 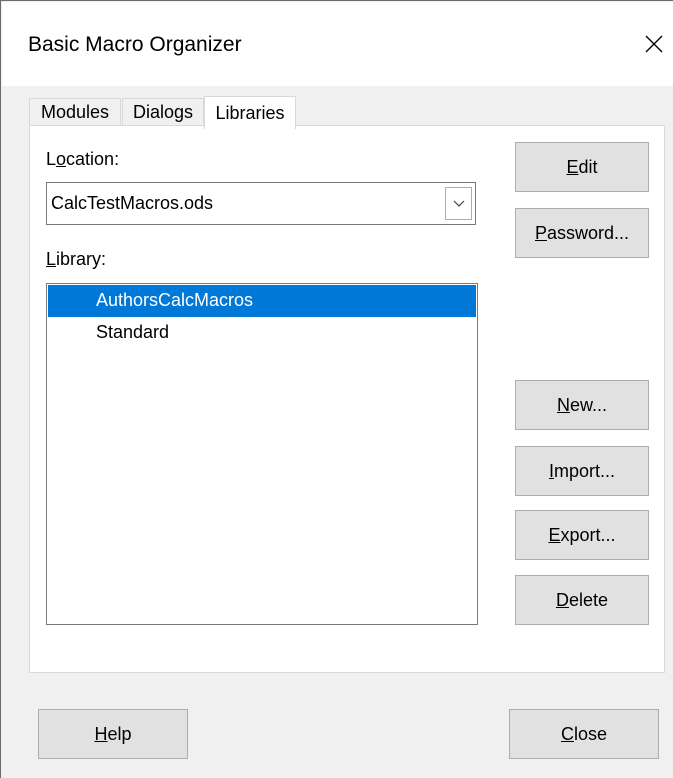 I want to click on close-icon, so click(x=654, y=44).